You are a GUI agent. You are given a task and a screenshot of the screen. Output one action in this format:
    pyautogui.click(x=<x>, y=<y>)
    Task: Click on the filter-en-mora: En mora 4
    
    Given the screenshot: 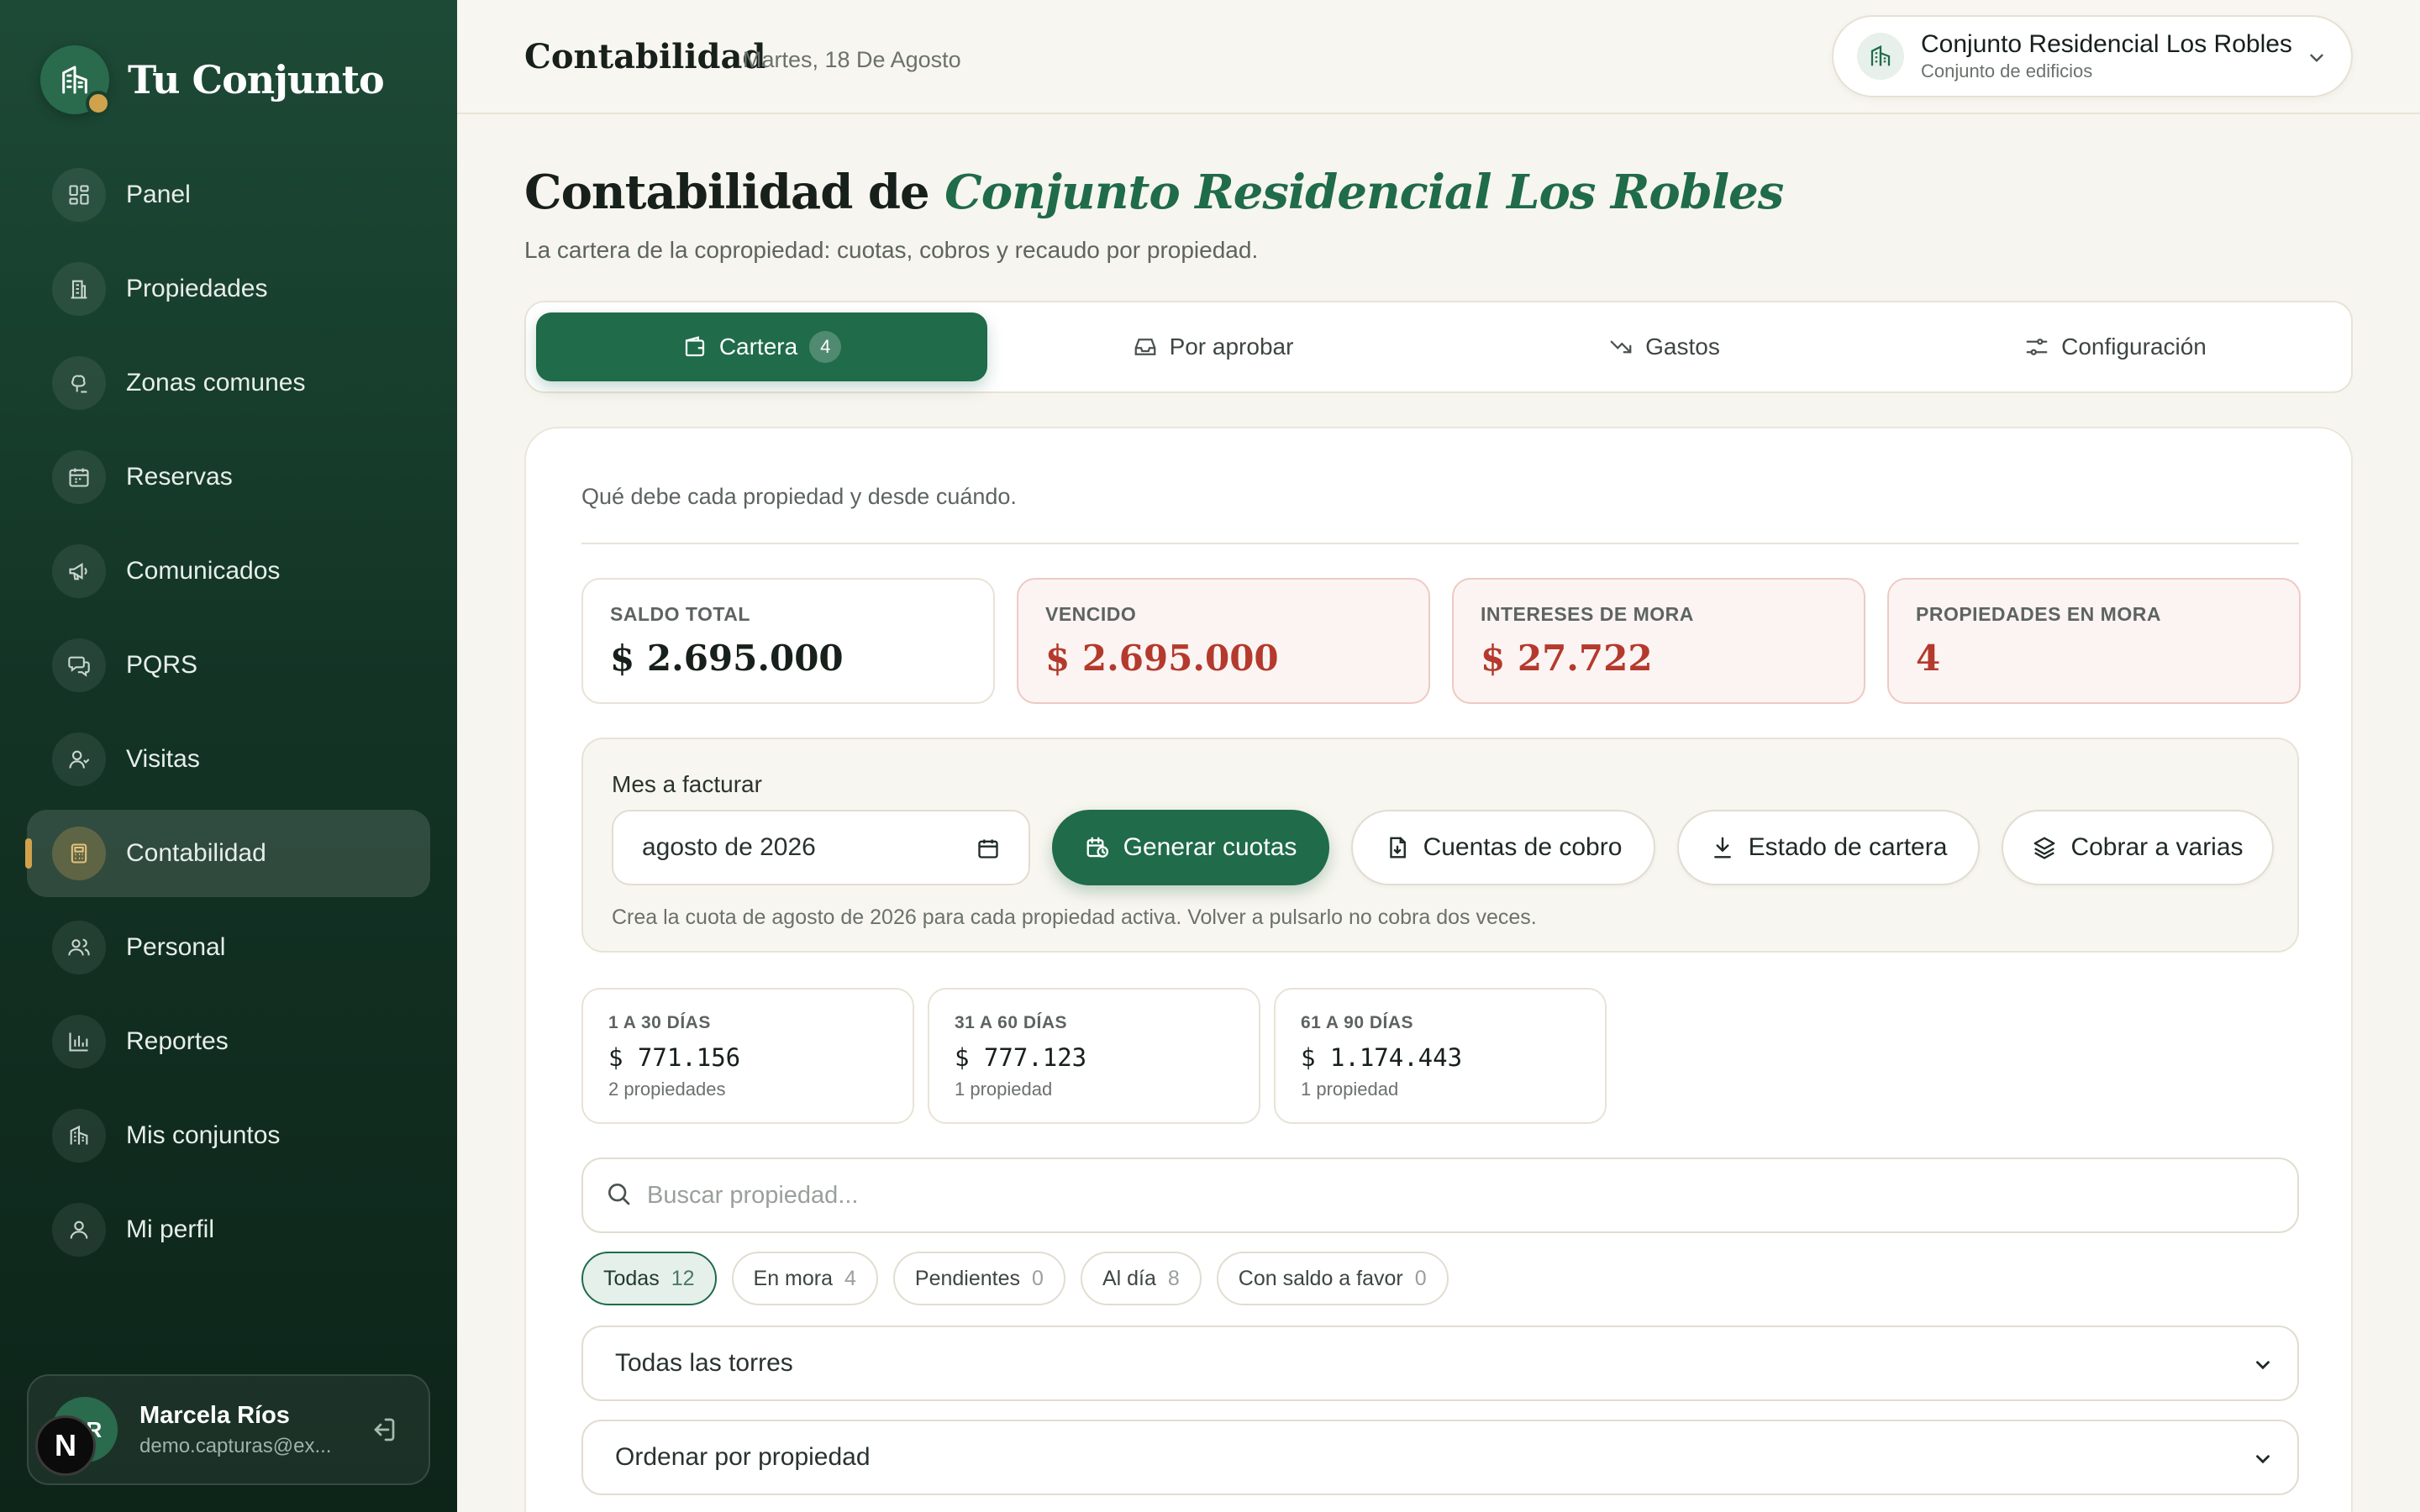 What is the action you would take?
    pyautogui.click(x=804, y=1278)
    